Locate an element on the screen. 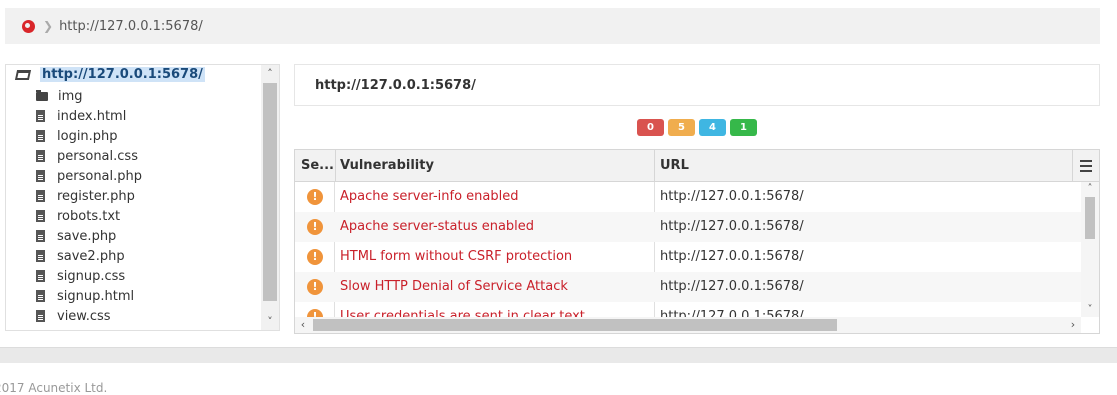 The image size is (1117, 395). tree-item-label: index.html is located at coordinates (92, 116).